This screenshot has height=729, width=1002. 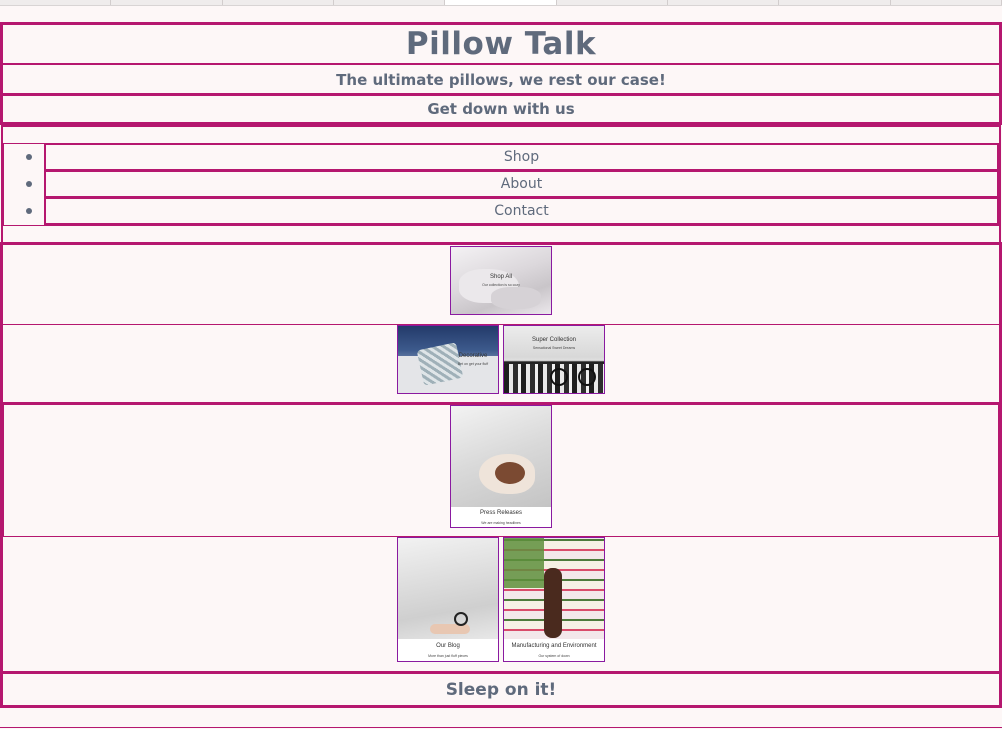 I want to click on subheading-box: Get down with us, so click(x=501, y=109).